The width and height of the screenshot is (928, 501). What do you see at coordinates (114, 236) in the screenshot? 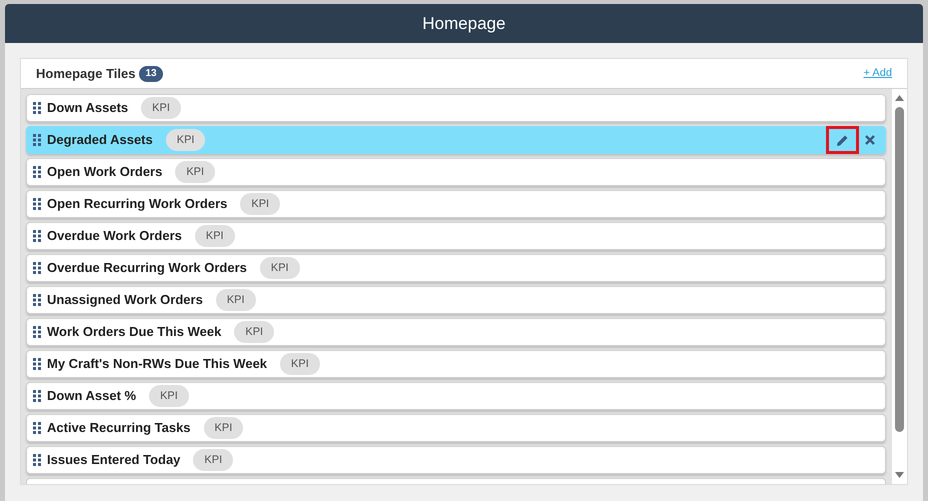
I see `tile-name: Overdue Work Orders` at bounding box center [114, 236].